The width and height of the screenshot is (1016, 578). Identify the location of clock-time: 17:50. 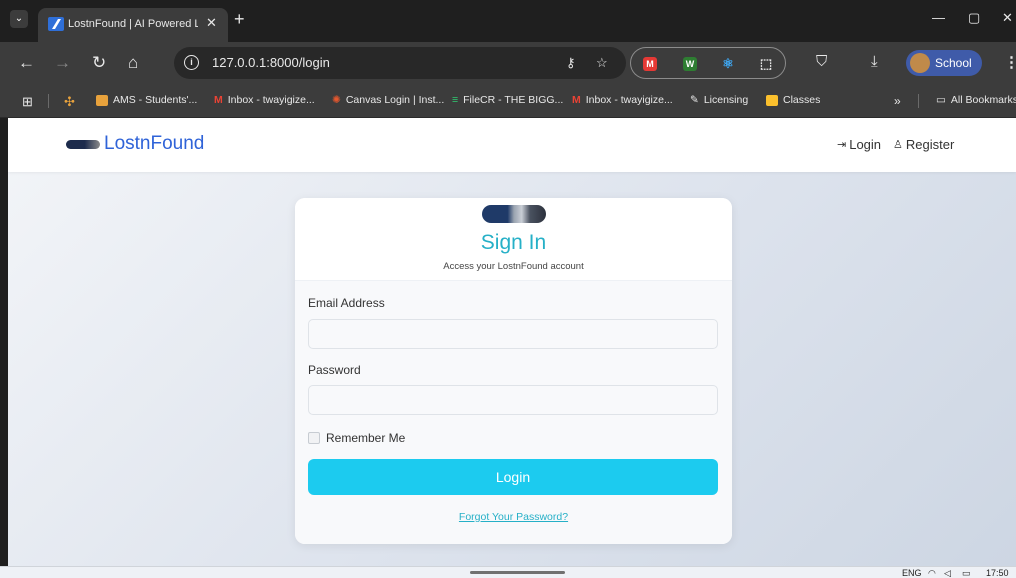
(997, 573).